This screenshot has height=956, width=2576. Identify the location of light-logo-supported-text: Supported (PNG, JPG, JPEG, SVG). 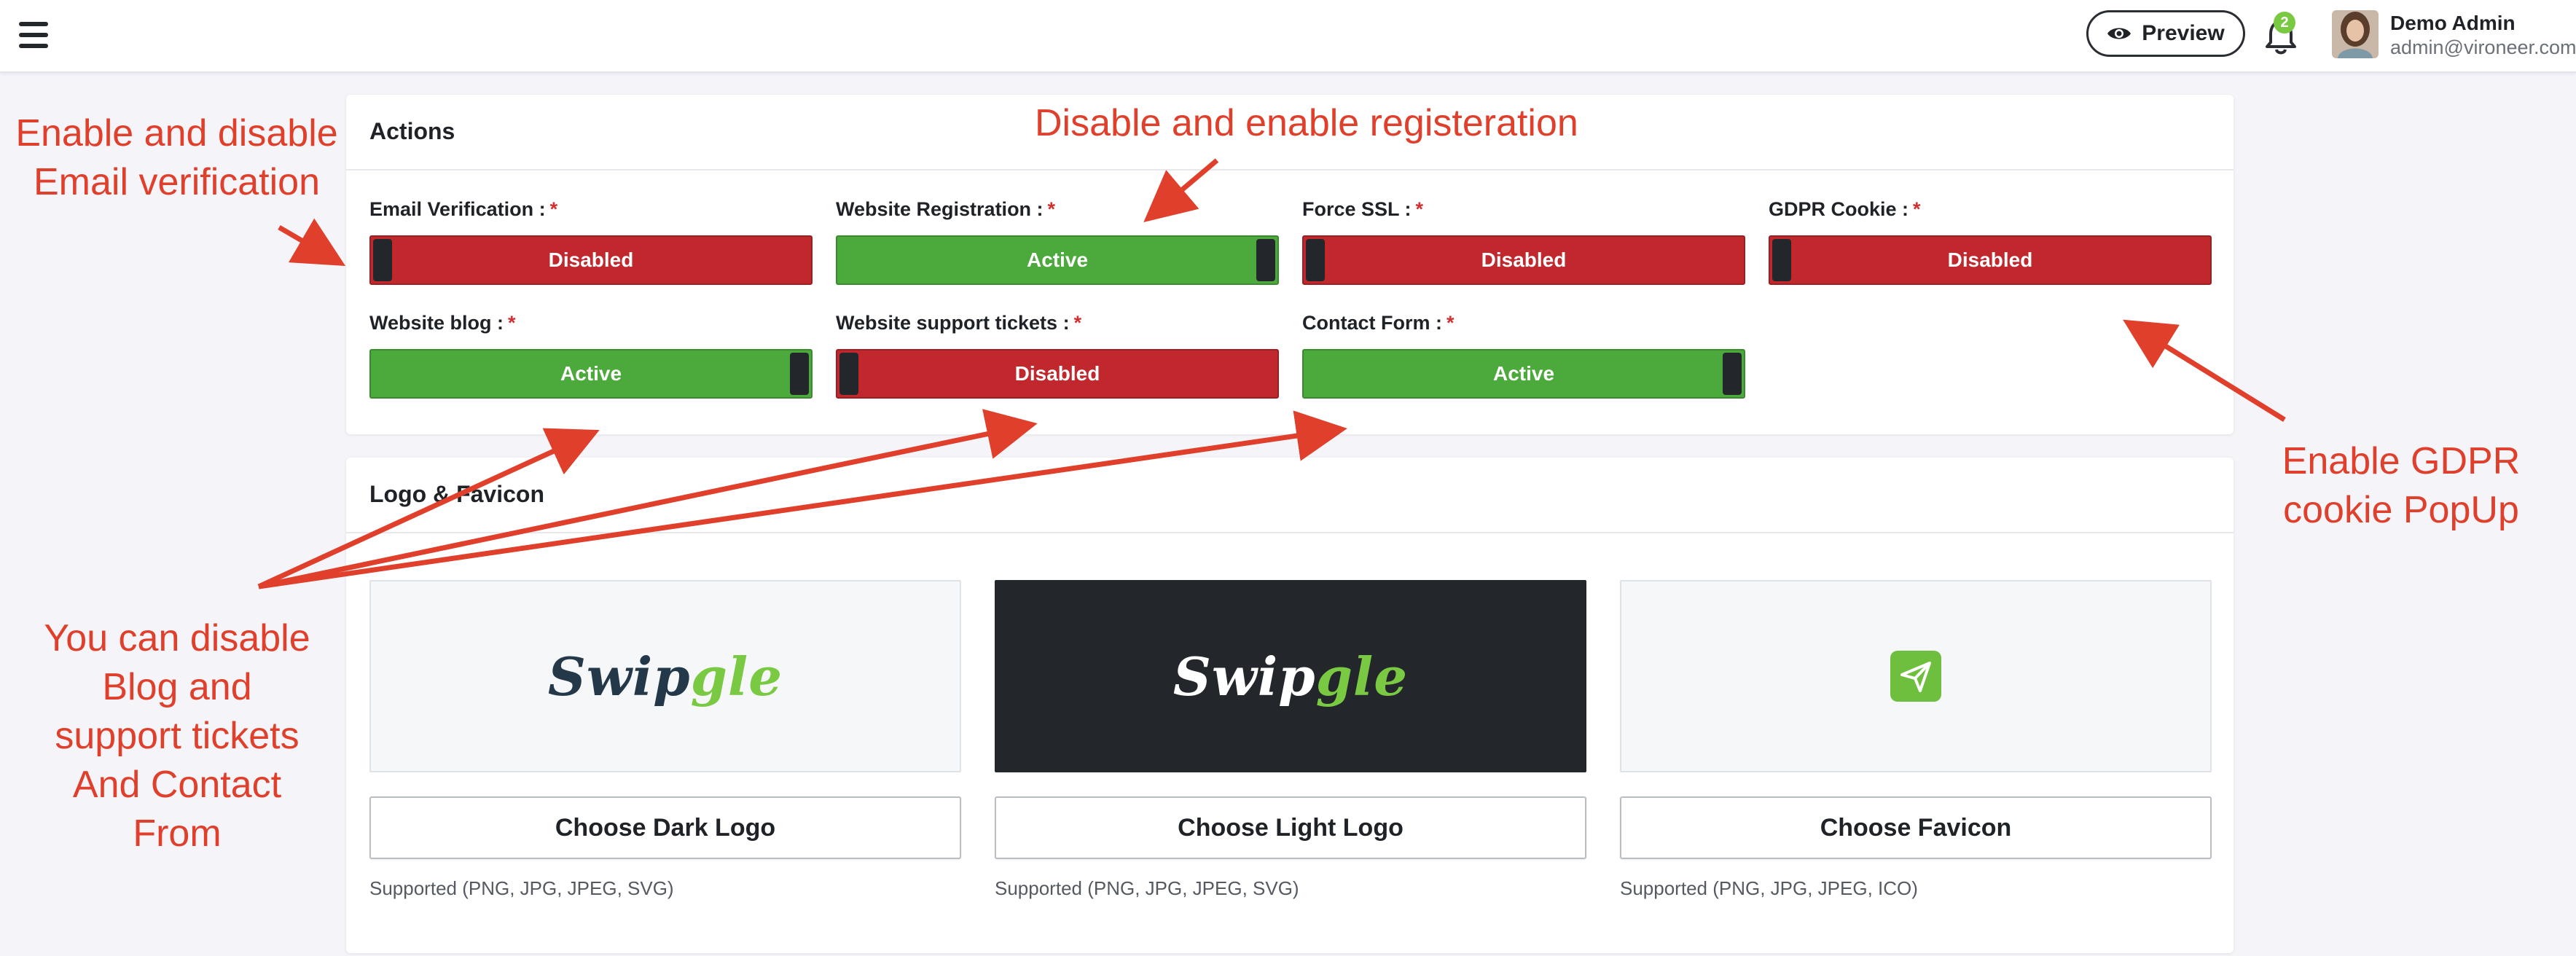
(1147, 888).